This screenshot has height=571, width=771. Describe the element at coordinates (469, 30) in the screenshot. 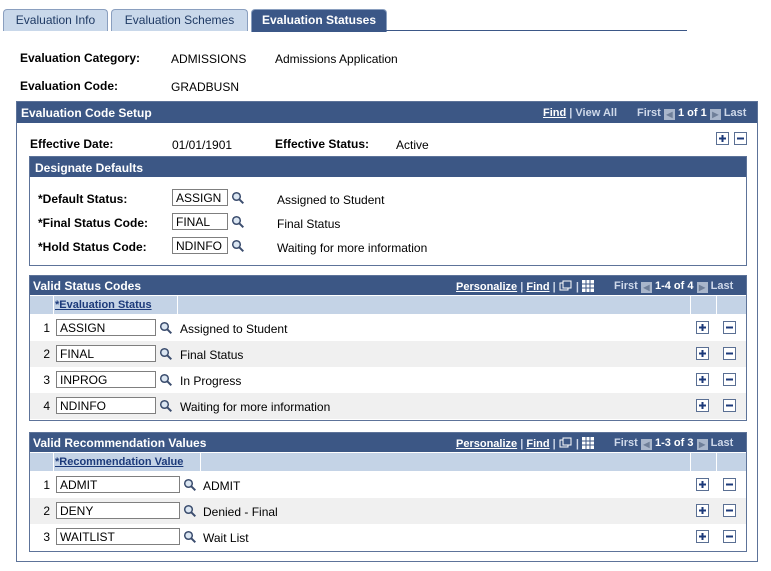

I see `tab-underline` at that location.